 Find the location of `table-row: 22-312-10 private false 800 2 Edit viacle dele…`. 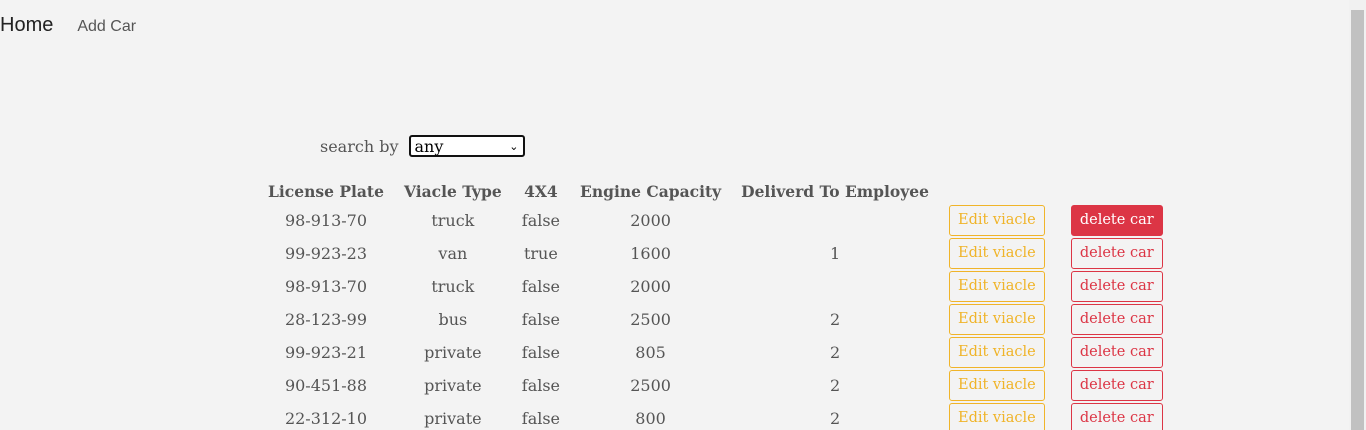

table-row: 22-312-10 private false 800 2 Edit viacle dele… is located at coordinates (718, 416).